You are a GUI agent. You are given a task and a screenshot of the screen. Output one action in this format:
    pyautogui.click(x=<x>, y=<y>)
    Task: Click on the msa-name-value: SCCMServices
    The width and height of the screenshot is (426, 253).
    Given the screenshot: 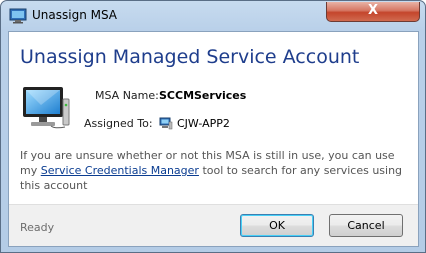 What is the action you would take?
    pyautogui.click(x=203, y=95)
    